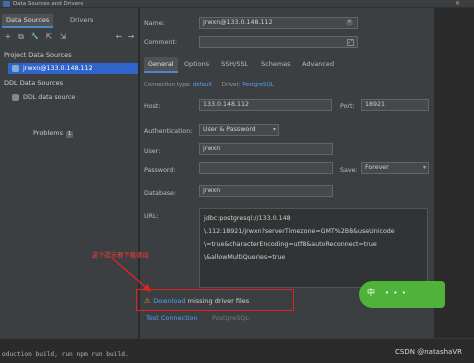 The width and height of the screenshot is (474, 363). Describe the element at coordinates (371, 292) in the screenshot. I see `ime-mode-label: 中` at that location.